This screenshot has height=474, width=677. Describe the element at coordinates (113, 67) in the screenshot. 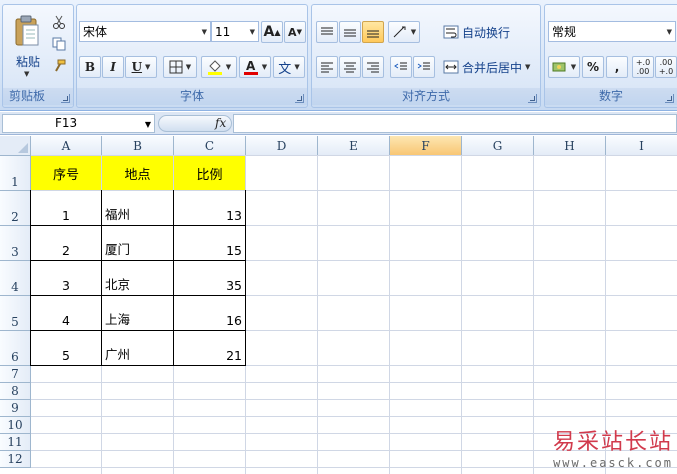

I see `italic-button: I` at that location.